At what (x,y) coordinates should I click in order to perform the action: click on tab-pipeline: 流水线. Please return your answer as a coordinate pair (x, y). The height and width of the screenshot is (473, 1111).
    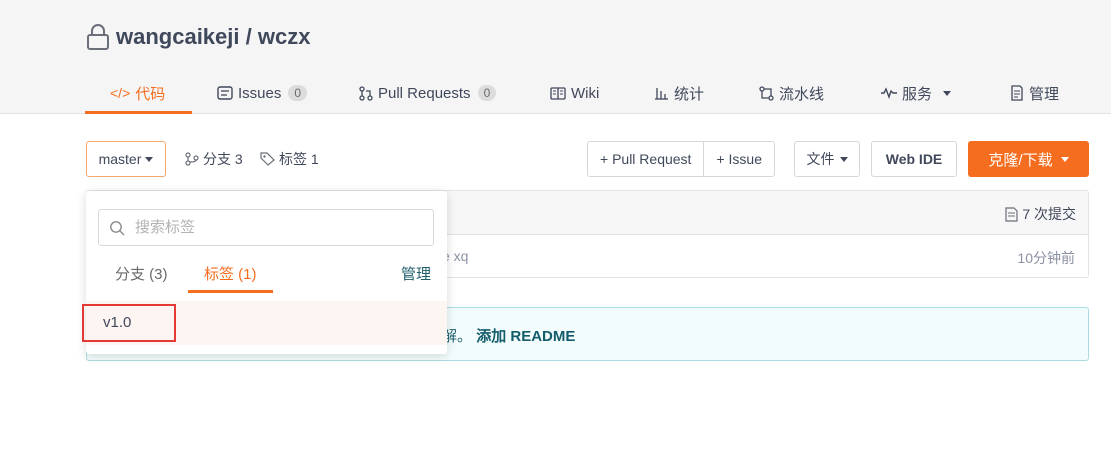
    Looking at the image, I should click on (791, 93).